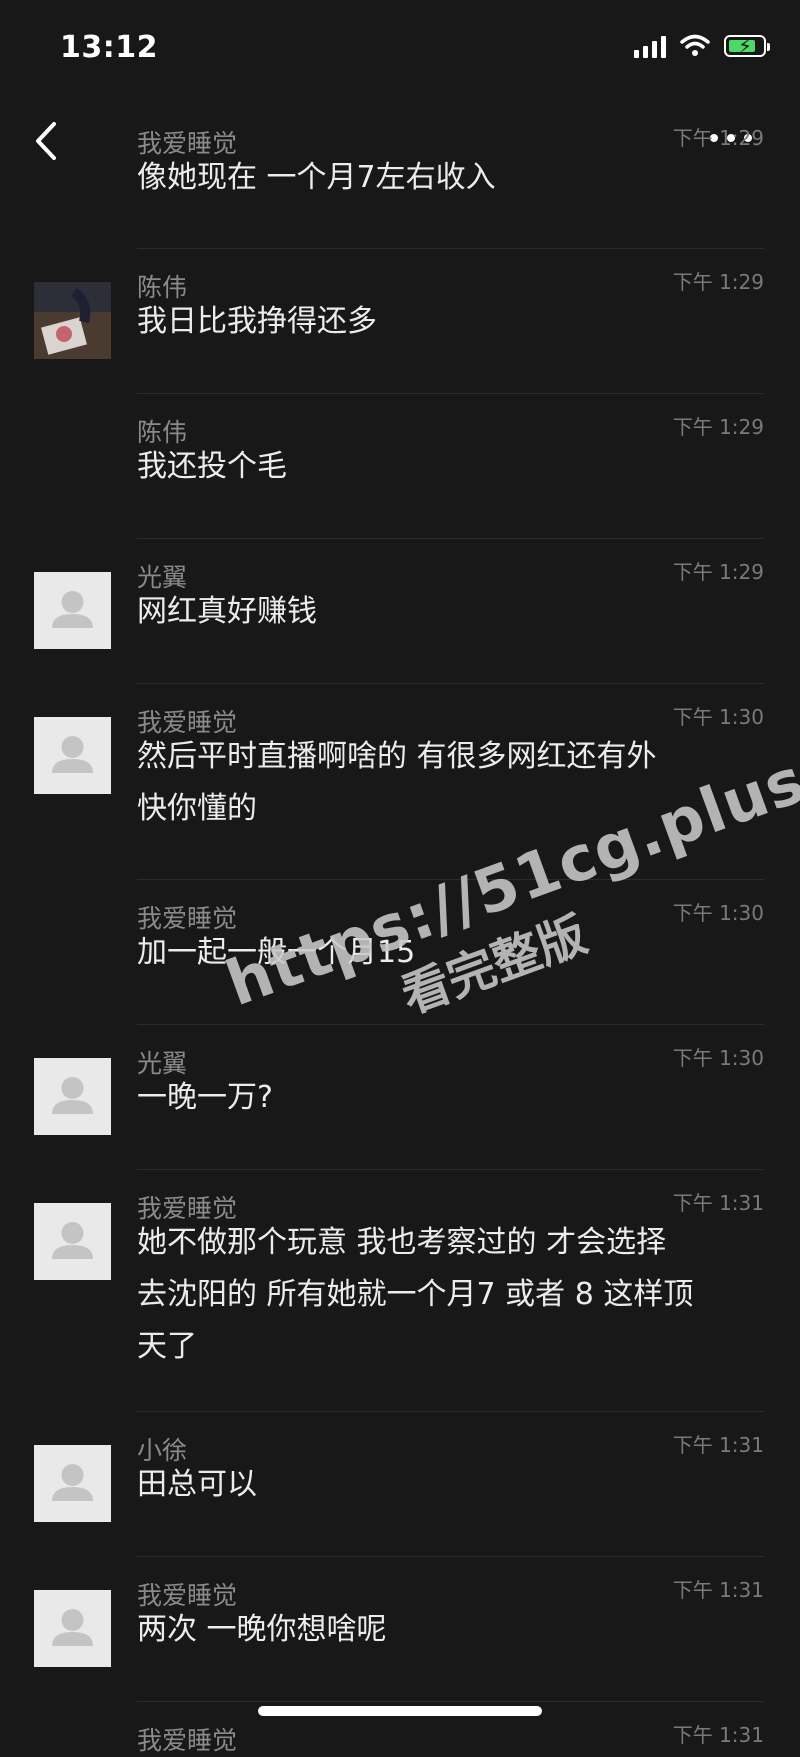 This screenshot has height=1757, width=800. What do you see at coordinates (650, 46) in the screenshot?
I see `signal-icon` at bounding box center [650, 46].